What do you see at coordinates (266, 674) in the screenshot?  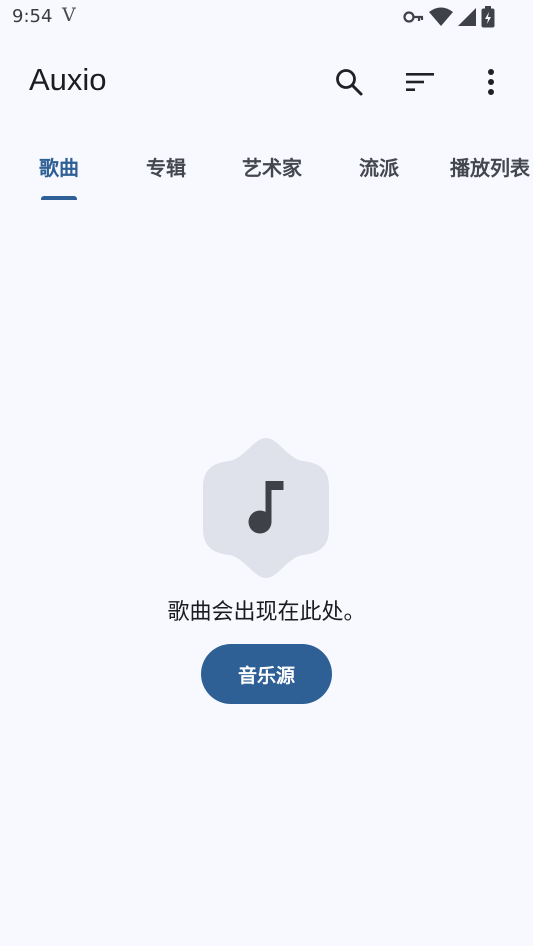 I see `music-source-button: 音乐源` at bounding box center [266, 674].